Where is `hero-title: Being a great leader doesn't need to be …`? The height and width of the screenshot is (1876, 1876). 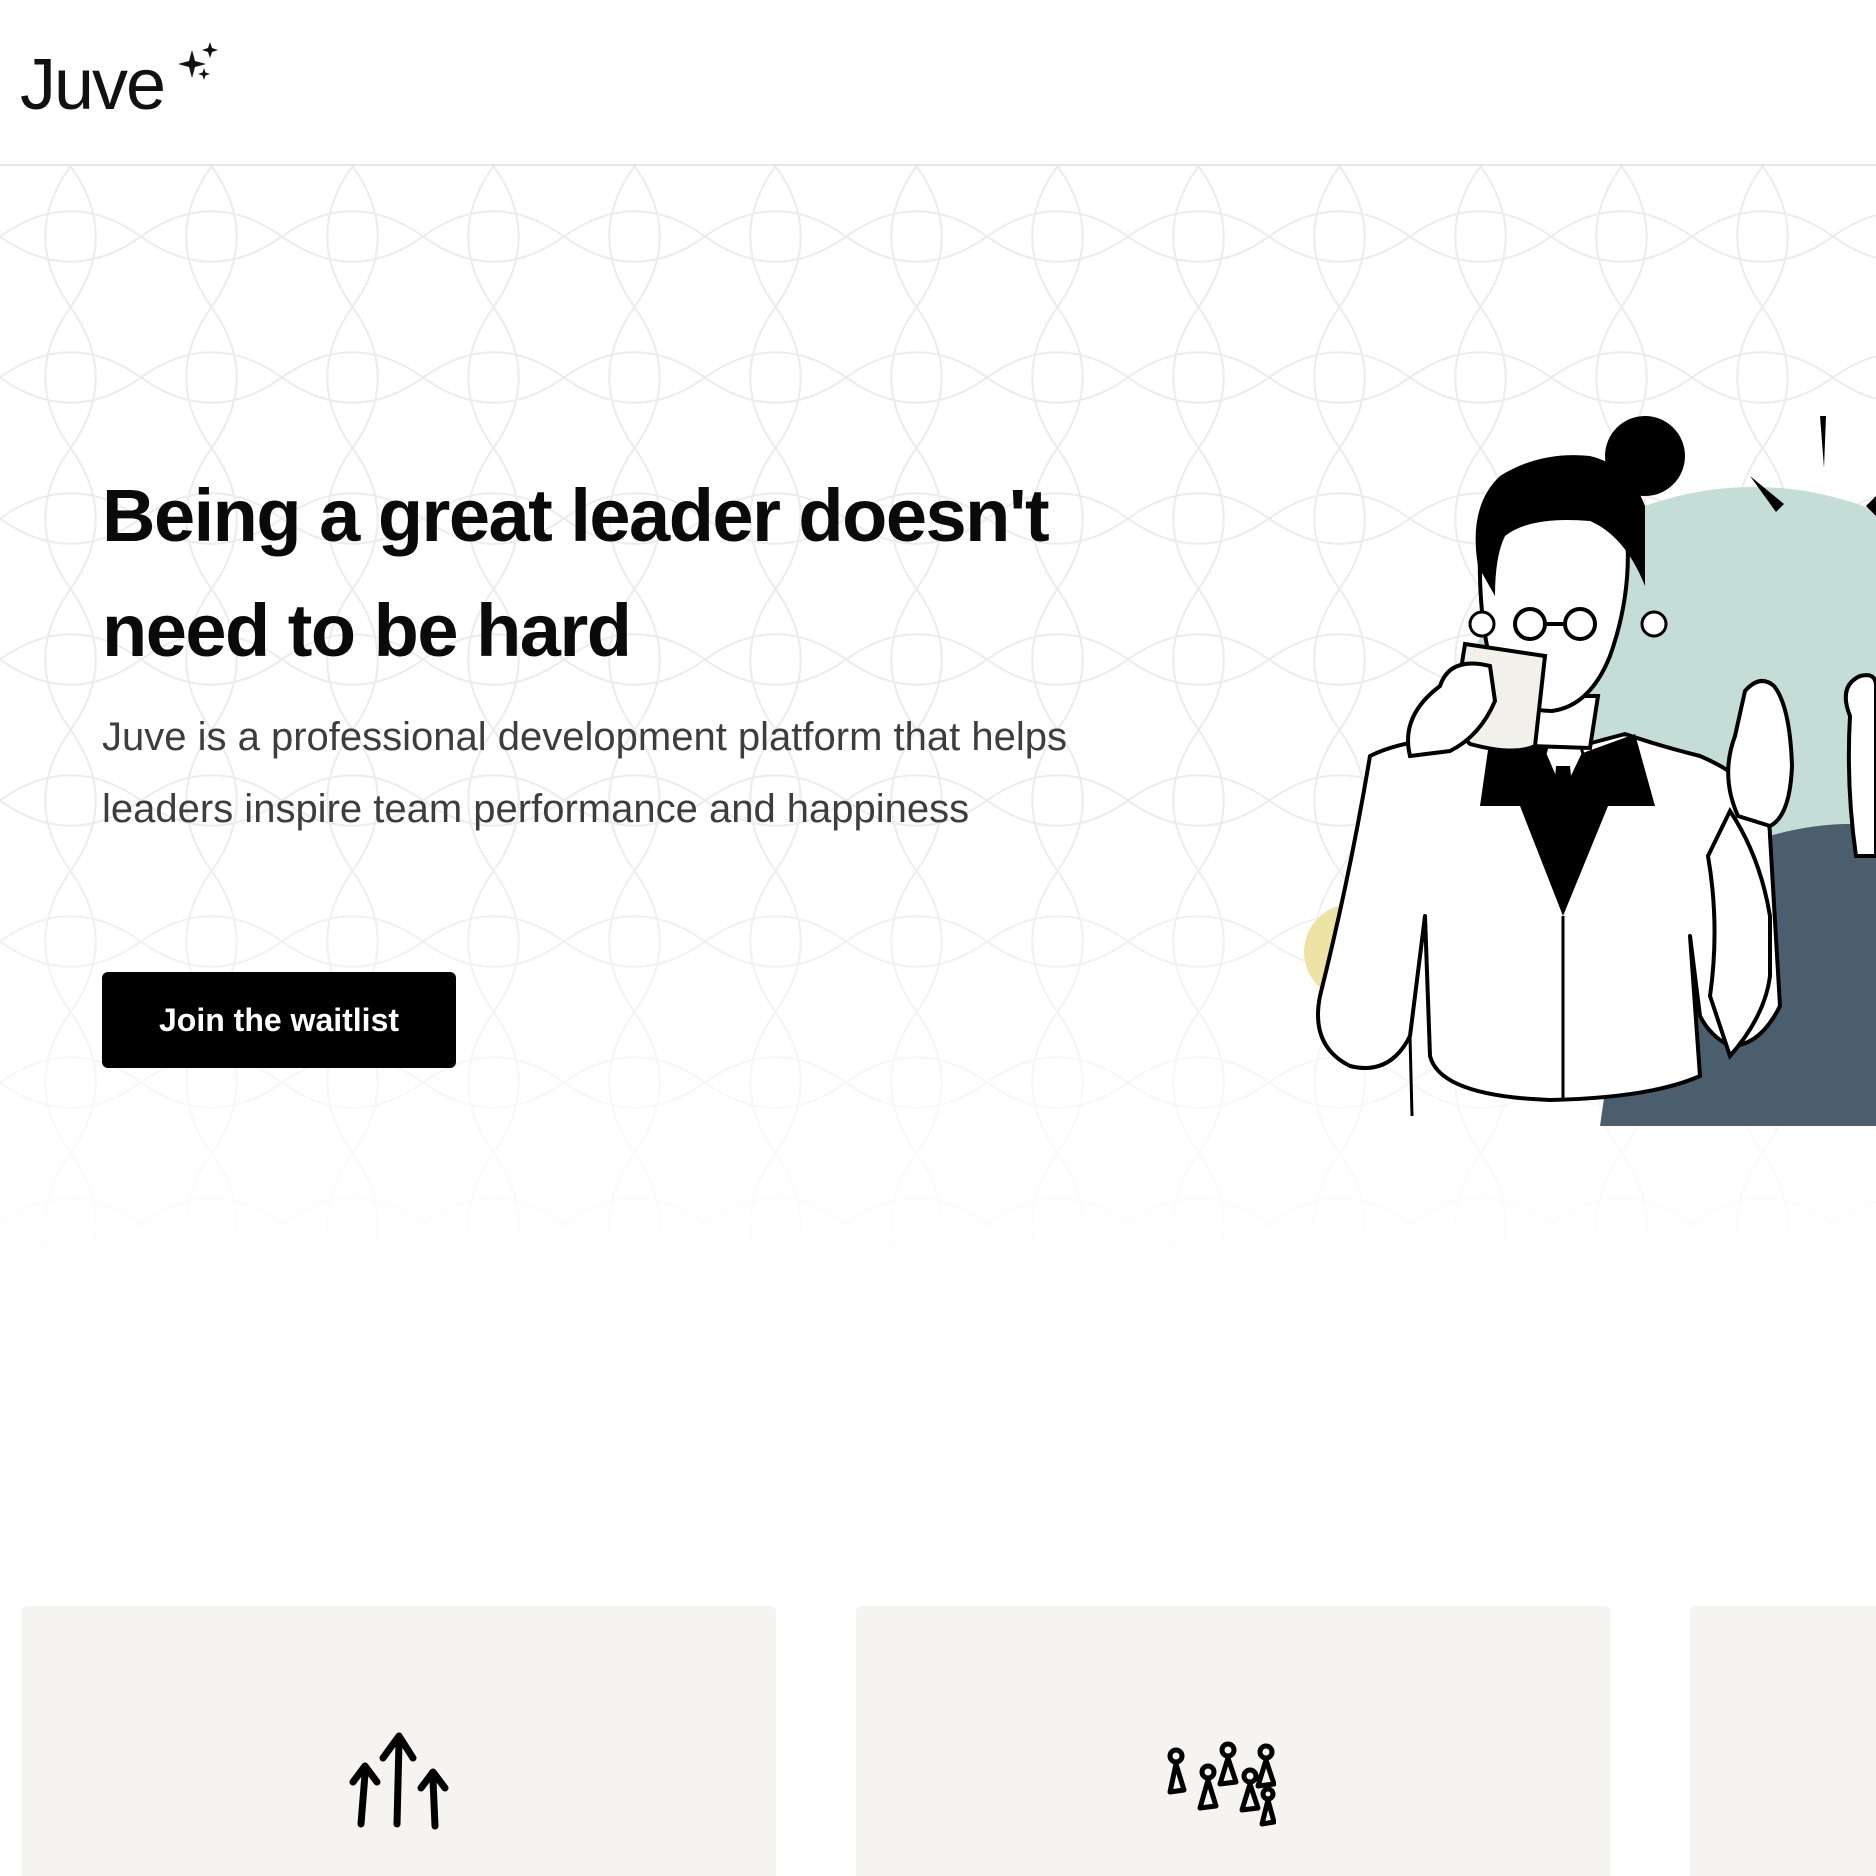 hero-title: Being a great leader doesn't need to be … is located at coordinates (576, 573).